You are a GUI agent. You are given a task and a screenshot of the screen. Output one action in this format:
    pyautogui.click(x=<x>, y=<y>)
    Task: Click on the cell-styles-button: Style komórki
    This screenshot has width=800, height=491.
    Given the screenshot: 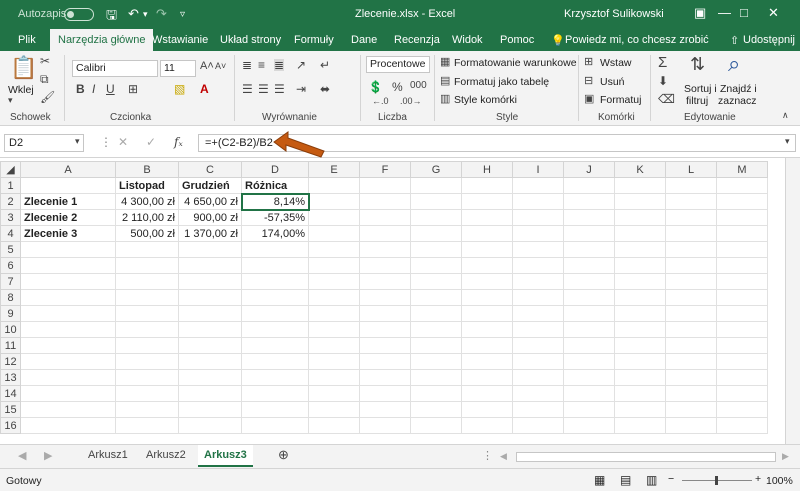 What is the action you would take?
    pyautogui.click(x=485, y=100)
    